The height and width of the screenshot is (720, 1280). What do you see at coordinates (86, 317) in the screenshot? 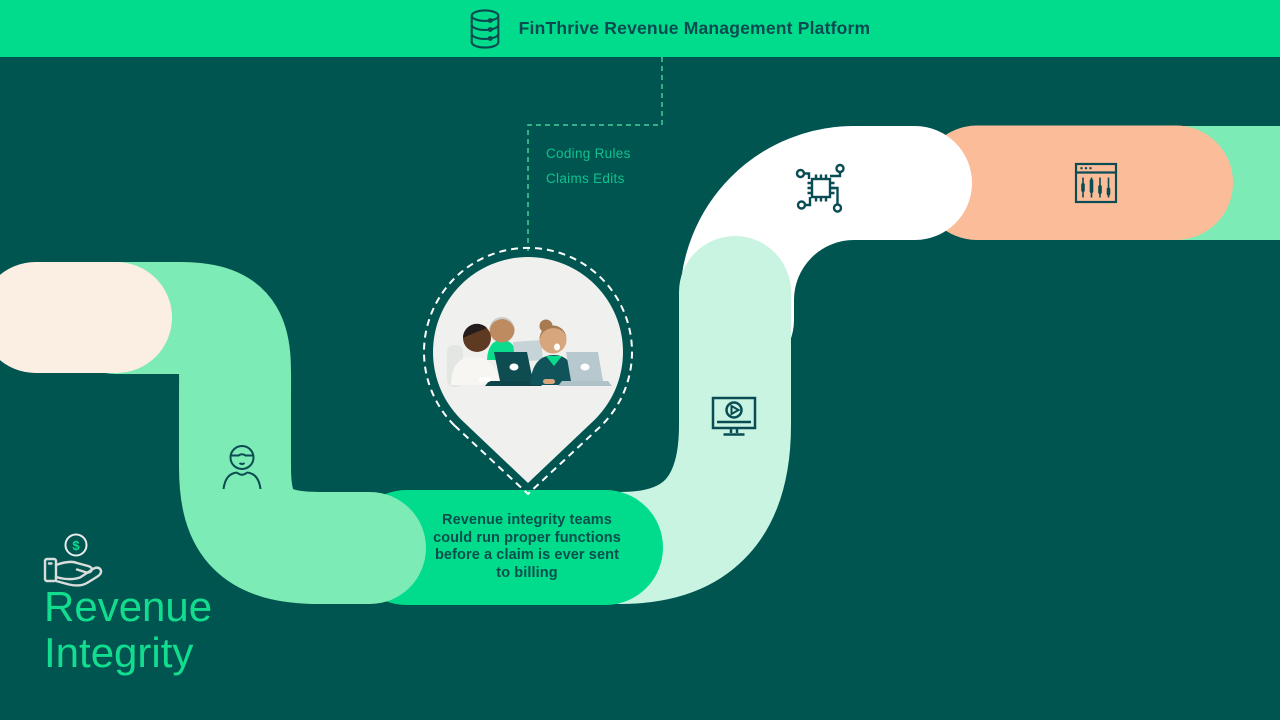
I see `ribbon-segment-cream` at bounding box center [86, 317].